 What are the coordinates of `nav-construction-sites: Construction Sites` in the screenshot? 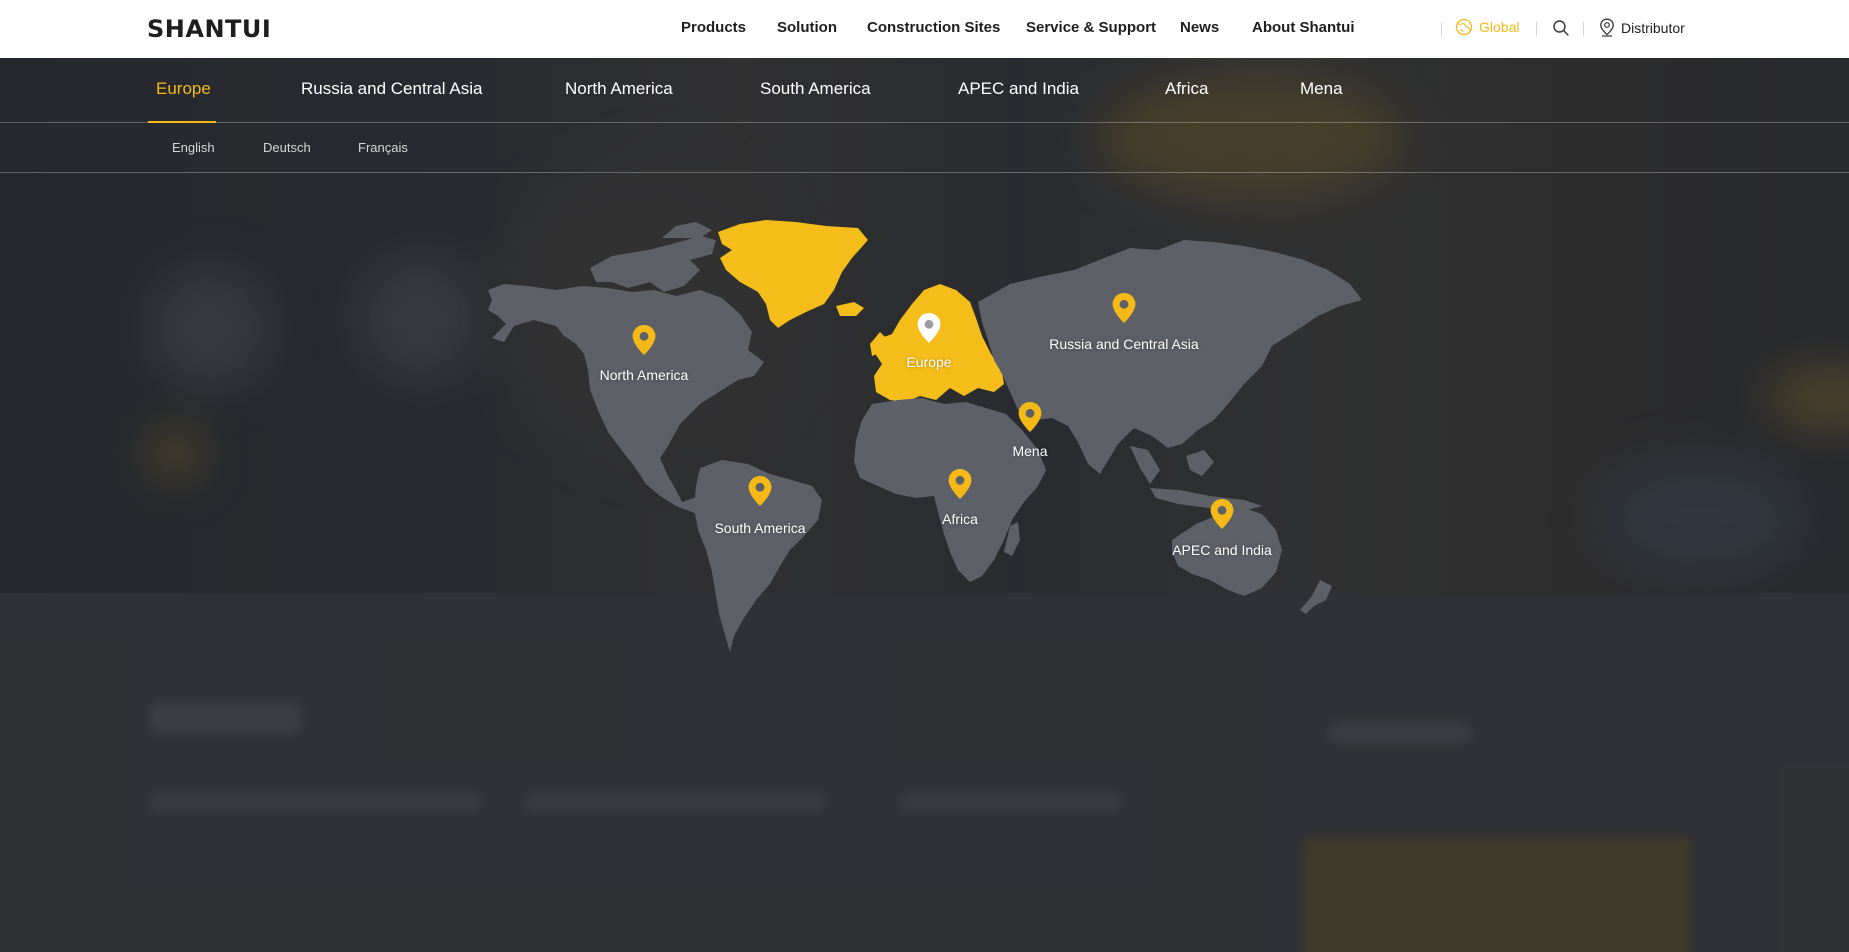 It's located at (933, 27).